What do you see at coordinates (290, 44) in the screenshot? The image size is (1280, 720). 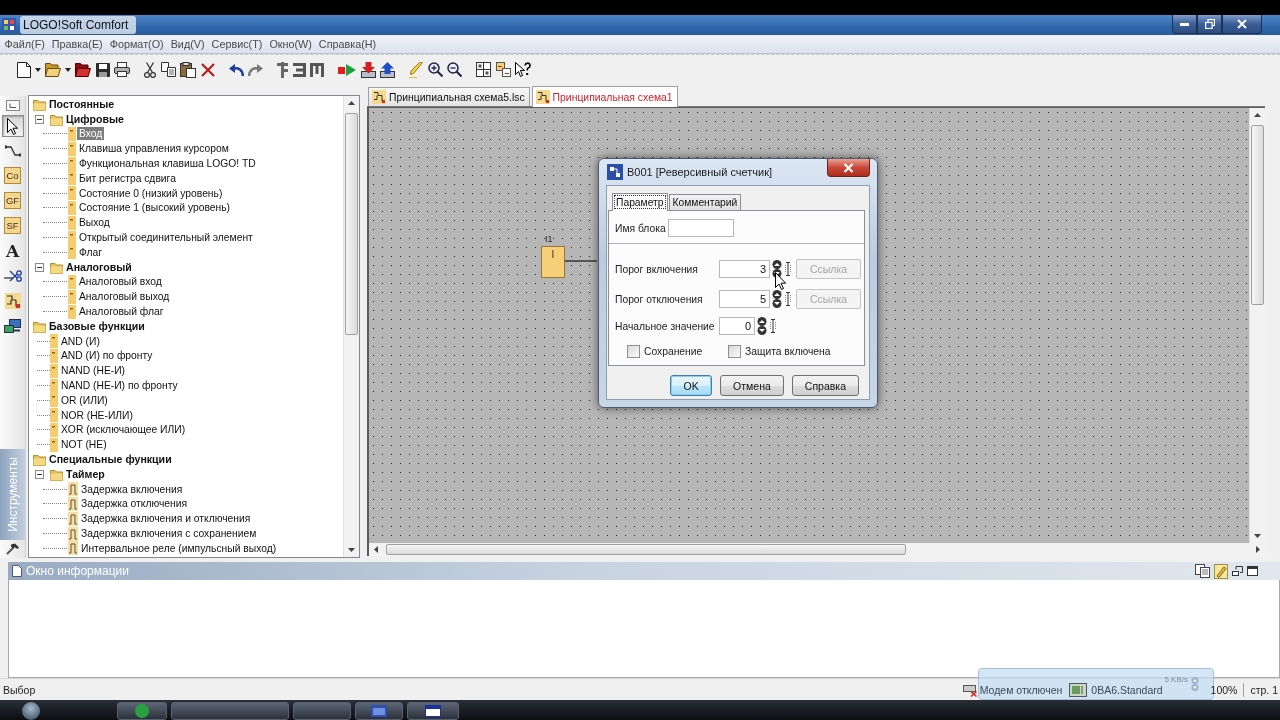 I see `menu-item: Окно(W)` at bounding box center [290, 44].